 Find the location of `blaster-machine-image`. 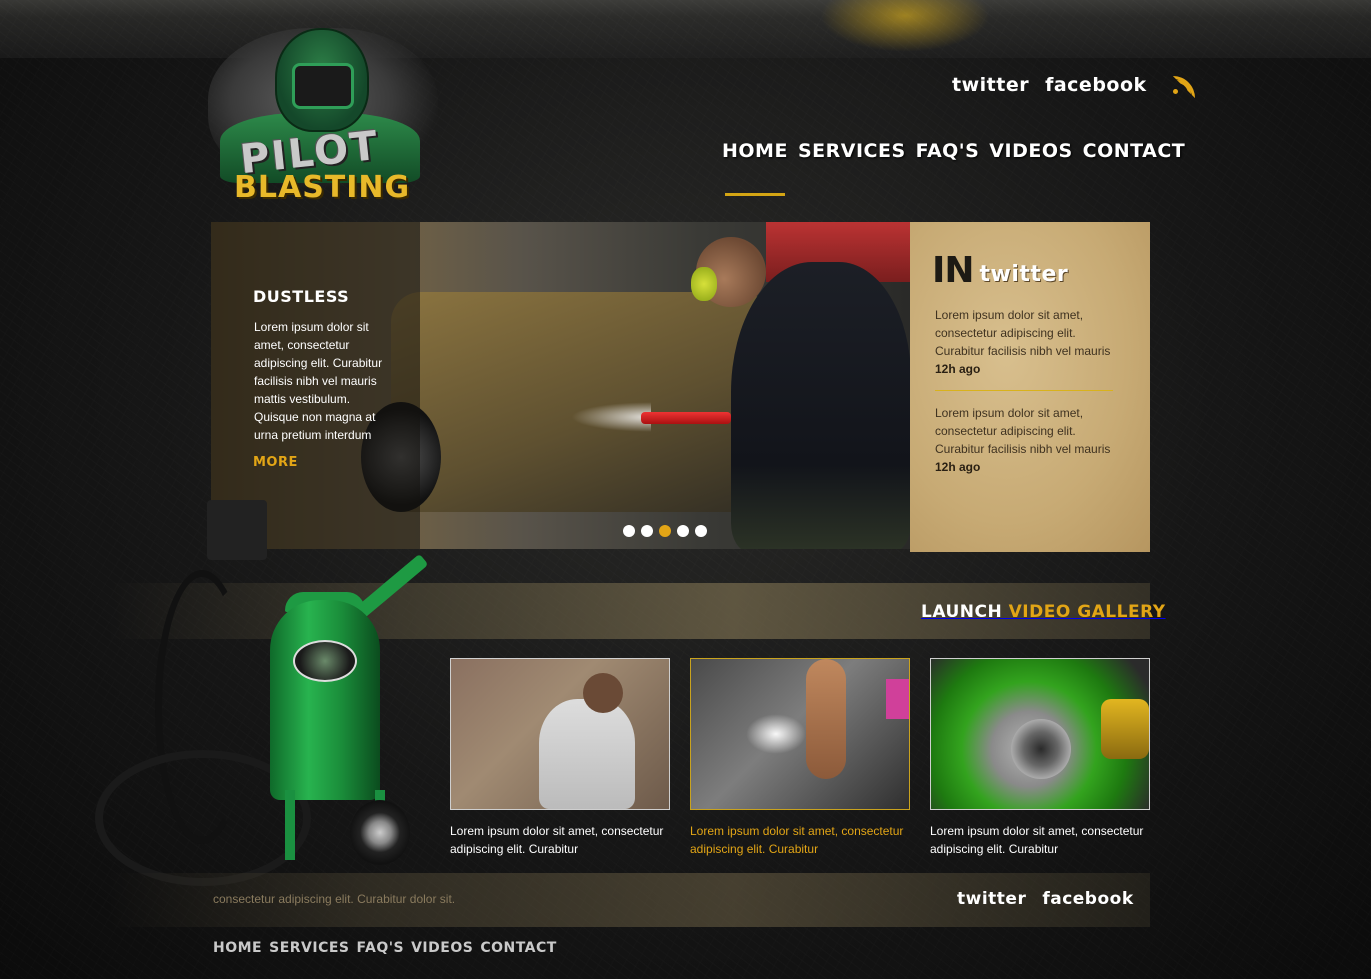

blaster-machine-image is located at coordinates (265, 695).